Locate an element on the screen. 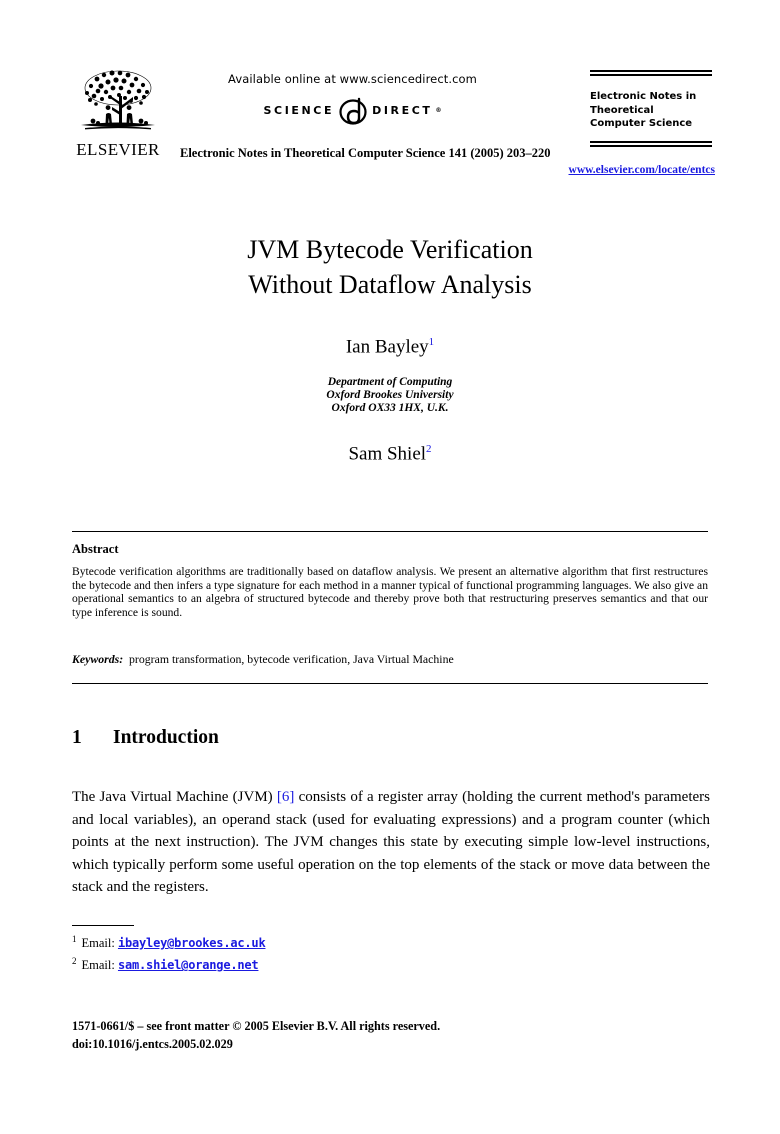  footnote-2-mark: 2 is located at coordinates (74, 961).